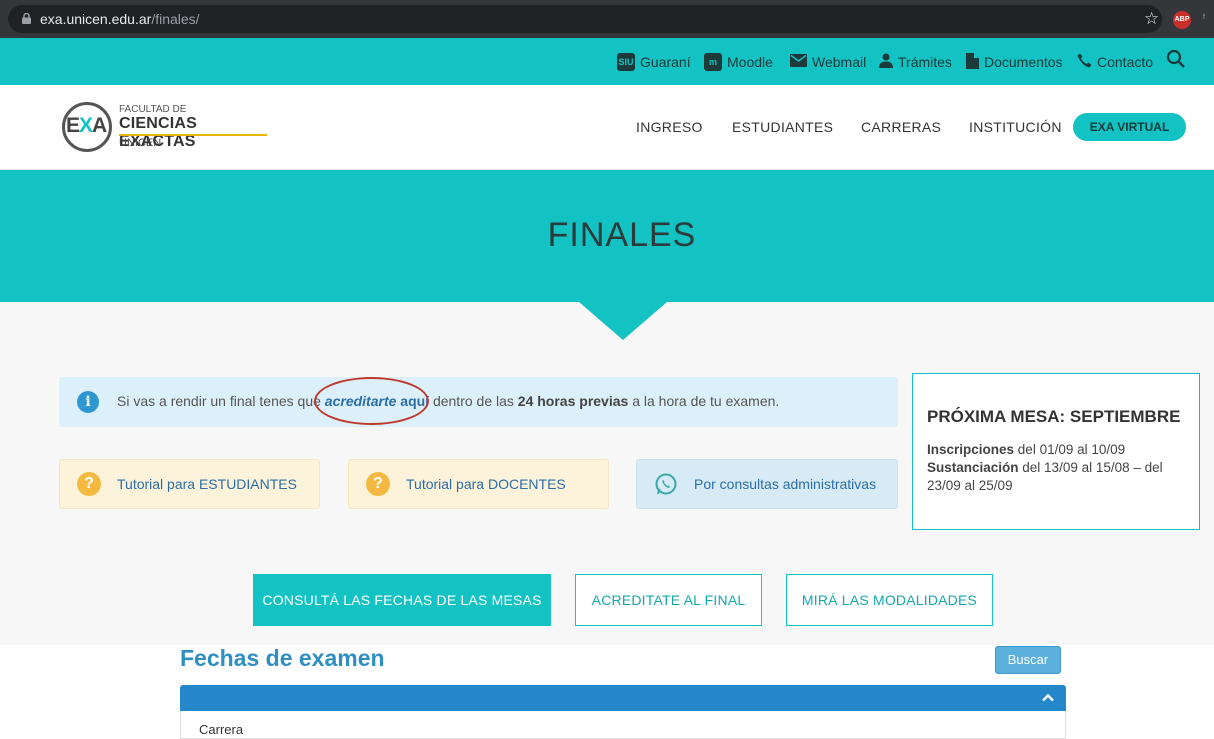  Describe the element at coordinates (96, 19) in the screenshot. I see `url-domain: exa.unicen.edu.ar` at that location.